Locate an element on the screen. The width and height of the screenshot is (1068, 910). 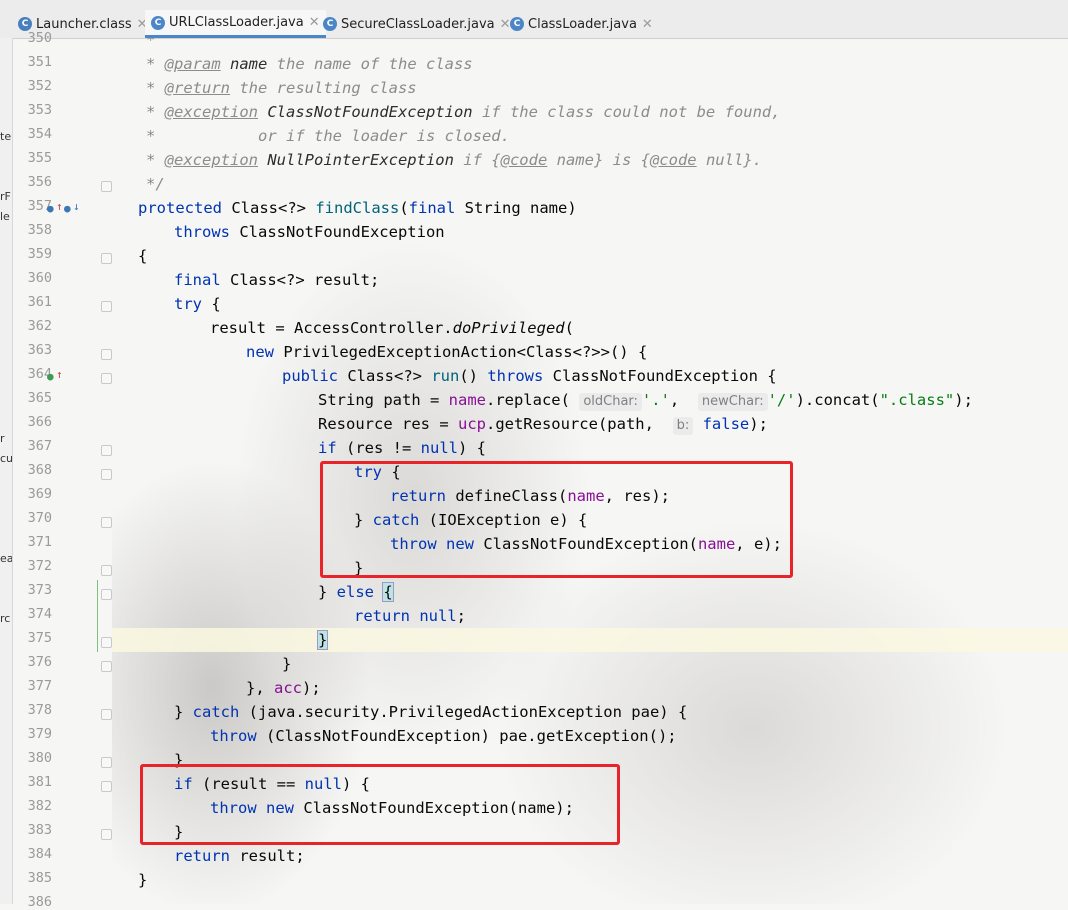
implemented-down-arrow-icon: ↓ is located at coordinates (76, 206).